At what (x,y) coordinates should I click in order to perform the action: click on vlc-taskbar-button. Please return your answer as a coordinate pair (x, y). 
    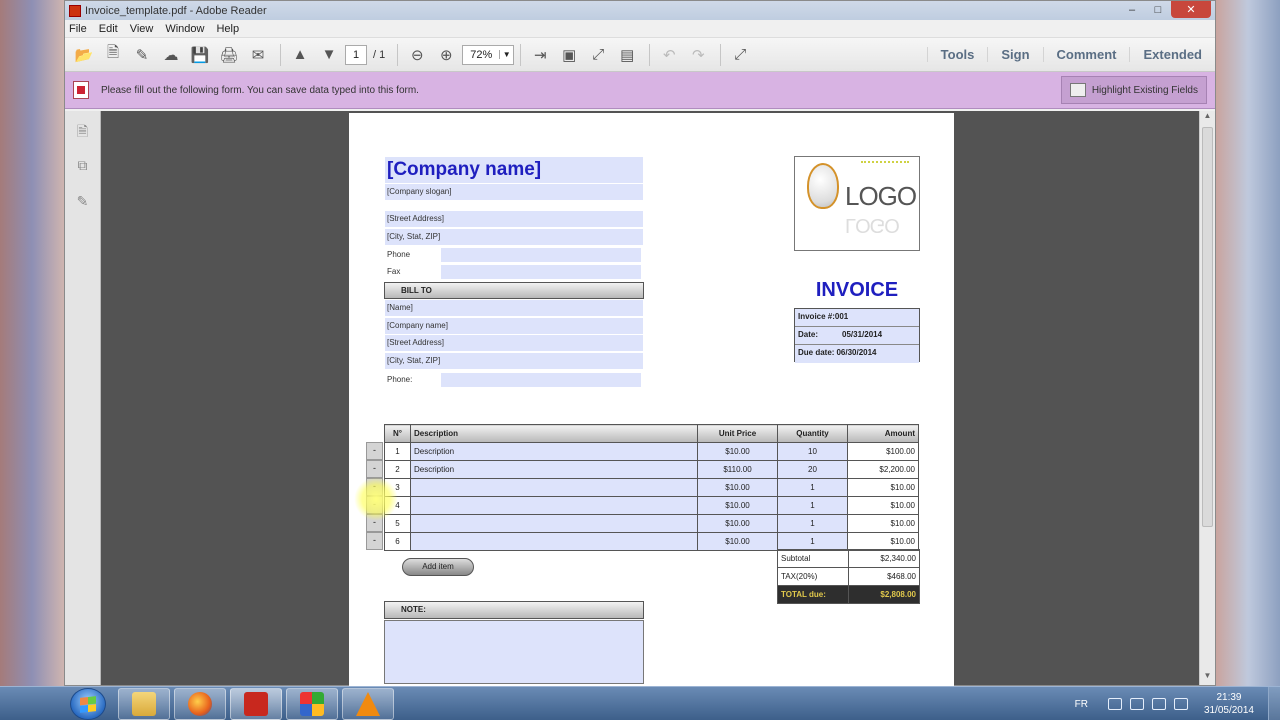
    Looking at the image, I should click on (368, 704).